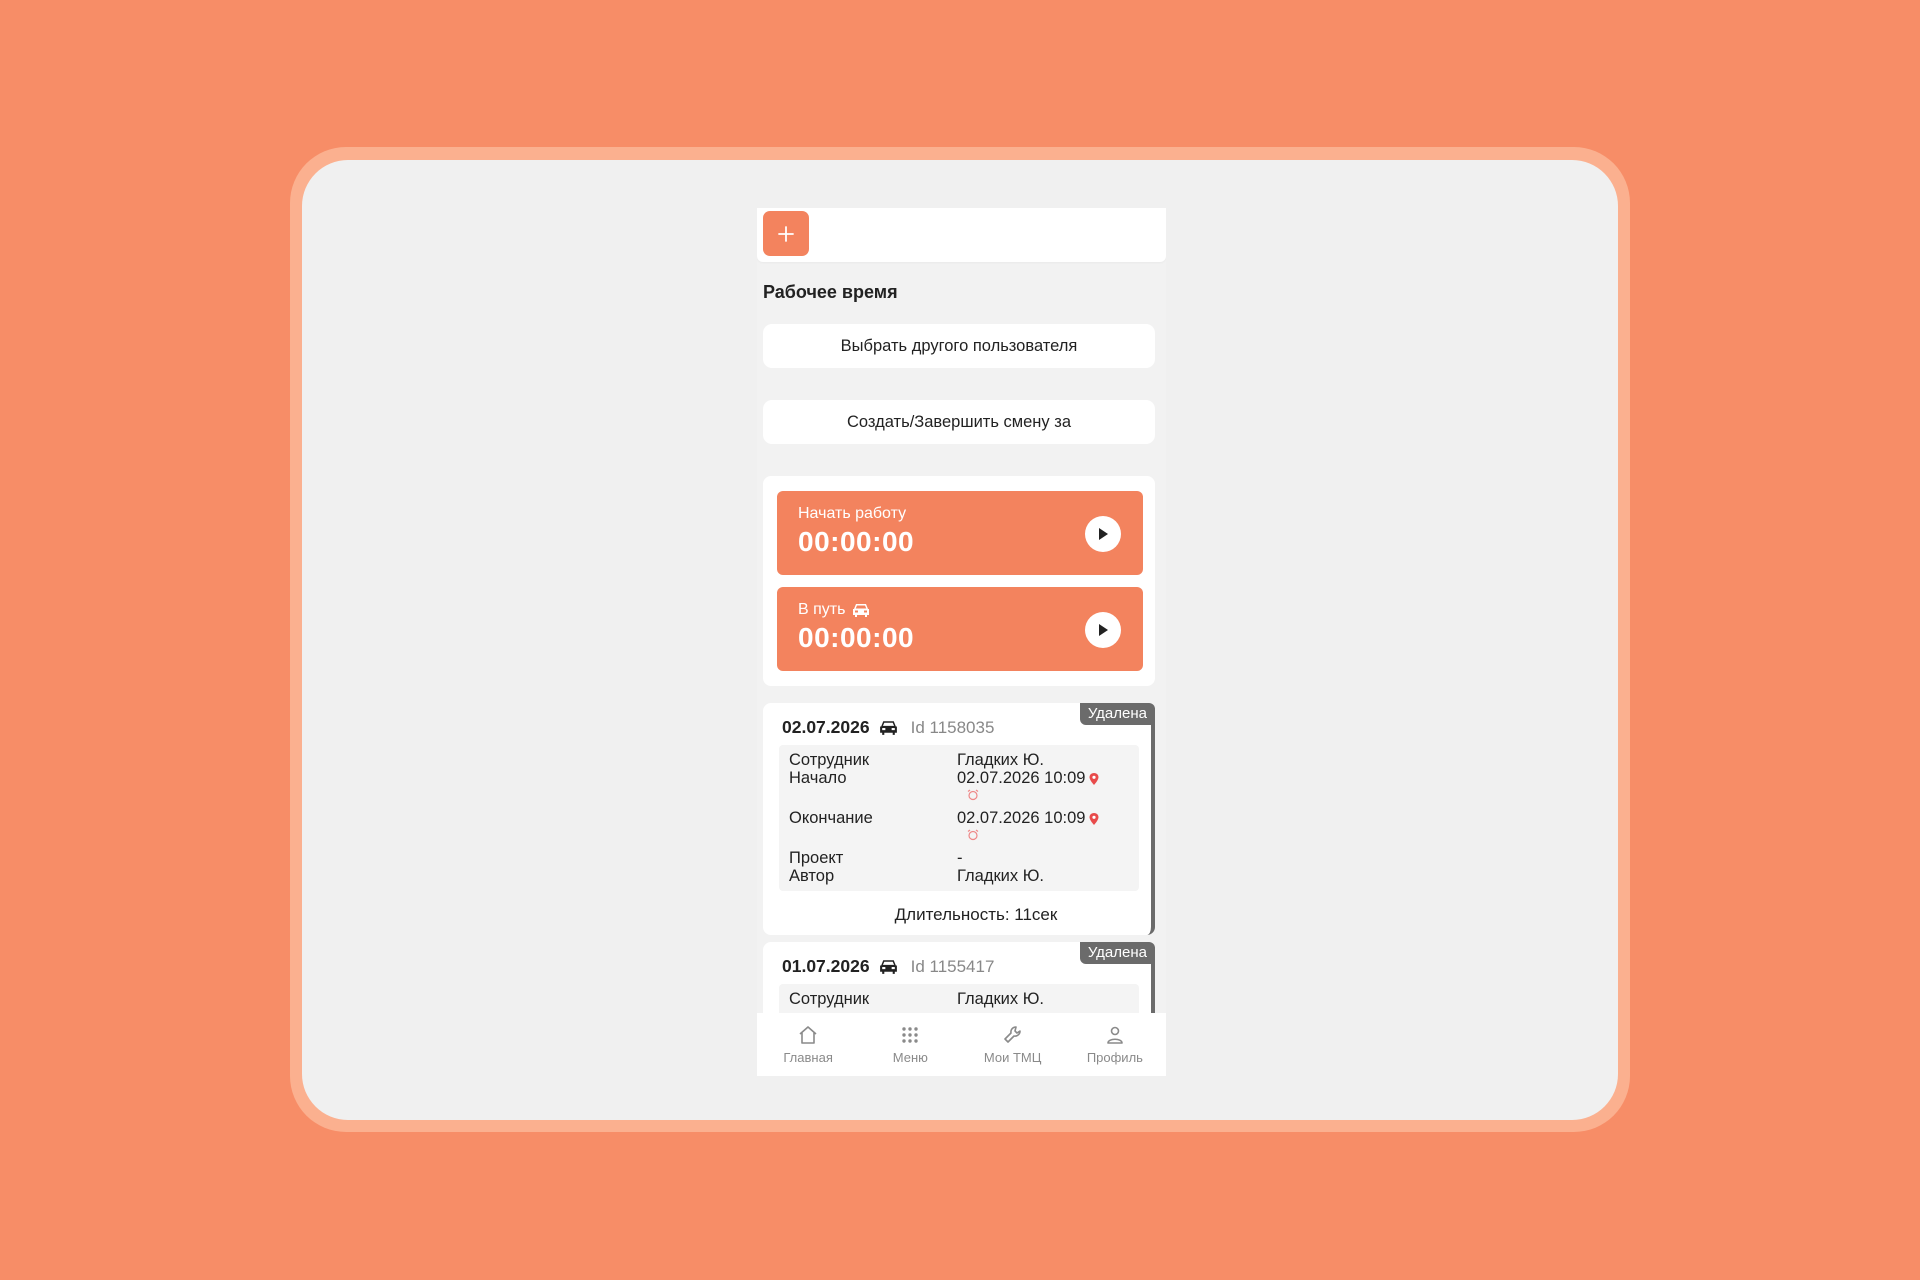 The height and width of the screenshot is (1280, 1920). I want to click on entry-duration: Длительность: 11сек, so click(976, 914).